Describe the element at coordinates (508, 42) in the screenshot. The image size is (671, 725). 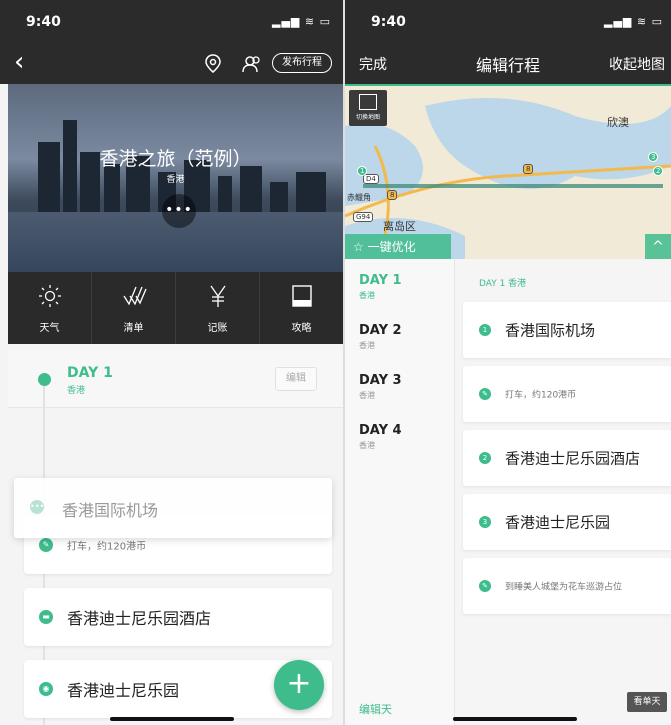
I see `edit-header: 9:40 ▂▄▆ ≋ ▭ 完成 编辑行程 收起地图` at that location.